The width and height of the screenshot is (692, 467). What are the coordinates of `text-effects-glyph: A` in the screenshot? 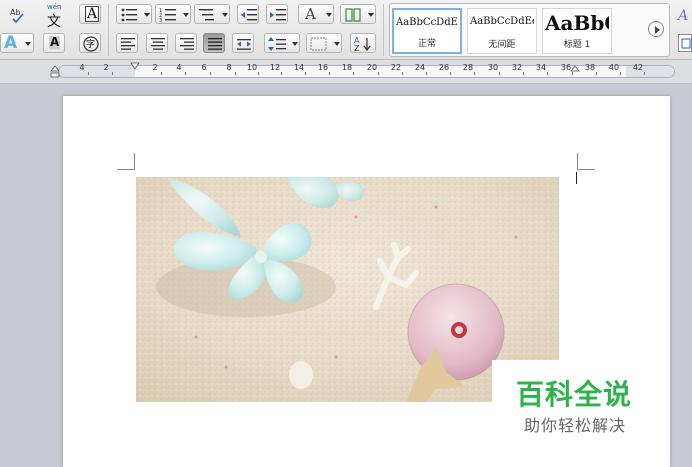 It's located at (11, 43).